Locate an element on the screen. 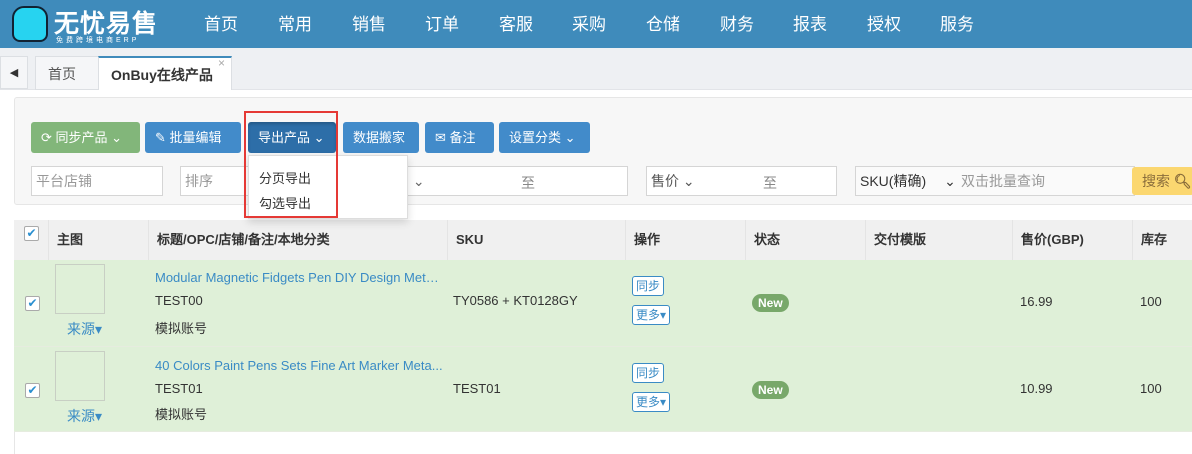 Image resolution: width=1192 pixels, height=454 pixels. col-sku: SKU is located at coordinates (537, 240).